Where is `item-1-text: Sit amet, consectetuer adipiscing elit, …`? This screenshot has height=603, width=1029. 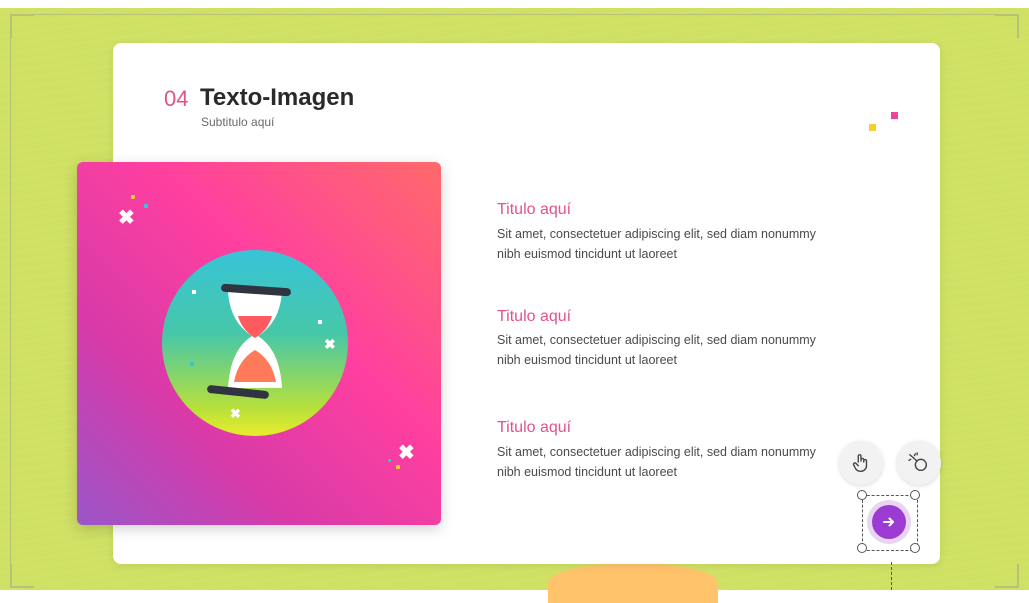 item-1-text: Sit amet, consectetuer adipiscing elit, … is located at coordinates (662, 244).